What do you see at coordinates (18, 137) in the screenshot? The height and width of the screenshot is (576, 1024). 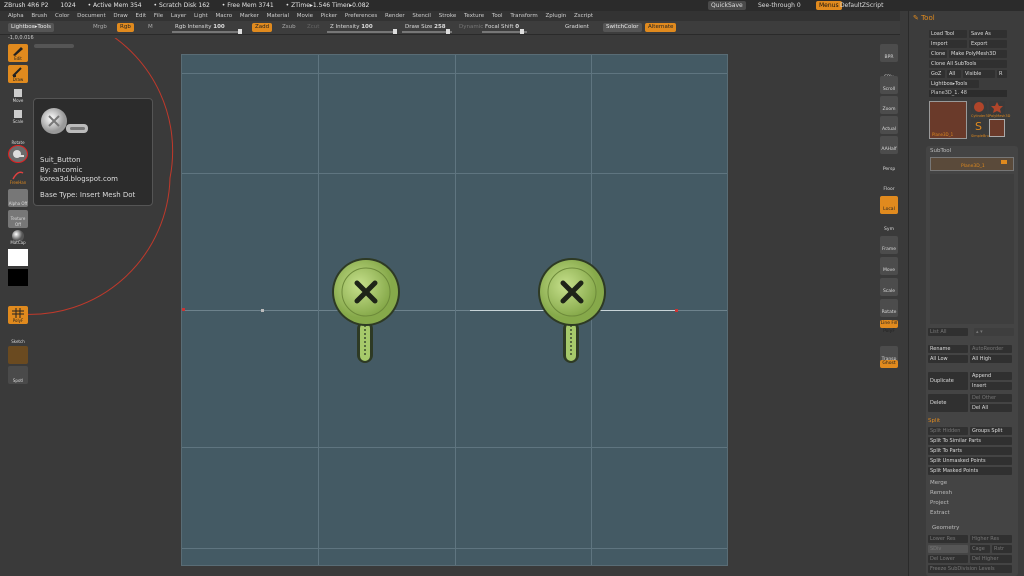 I see `rotate-tool: Rotate` at bounding box center [18, 137].